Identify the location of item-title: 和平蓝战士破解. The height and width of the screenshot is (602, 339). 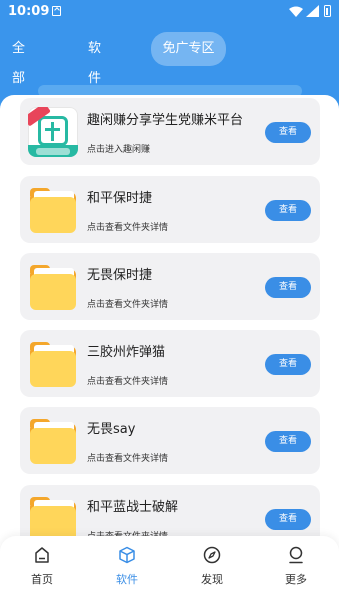
(133, 507).